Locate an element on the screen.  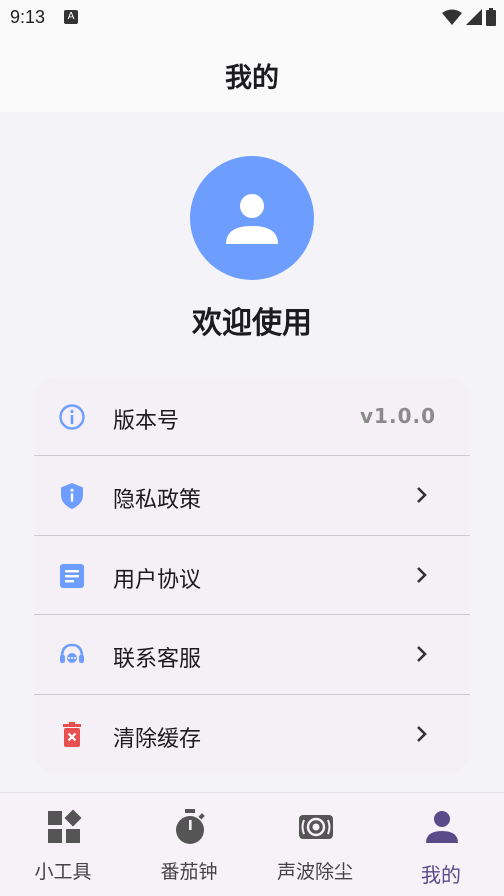
page-title: 我的 is located at coordinates (252, 78).